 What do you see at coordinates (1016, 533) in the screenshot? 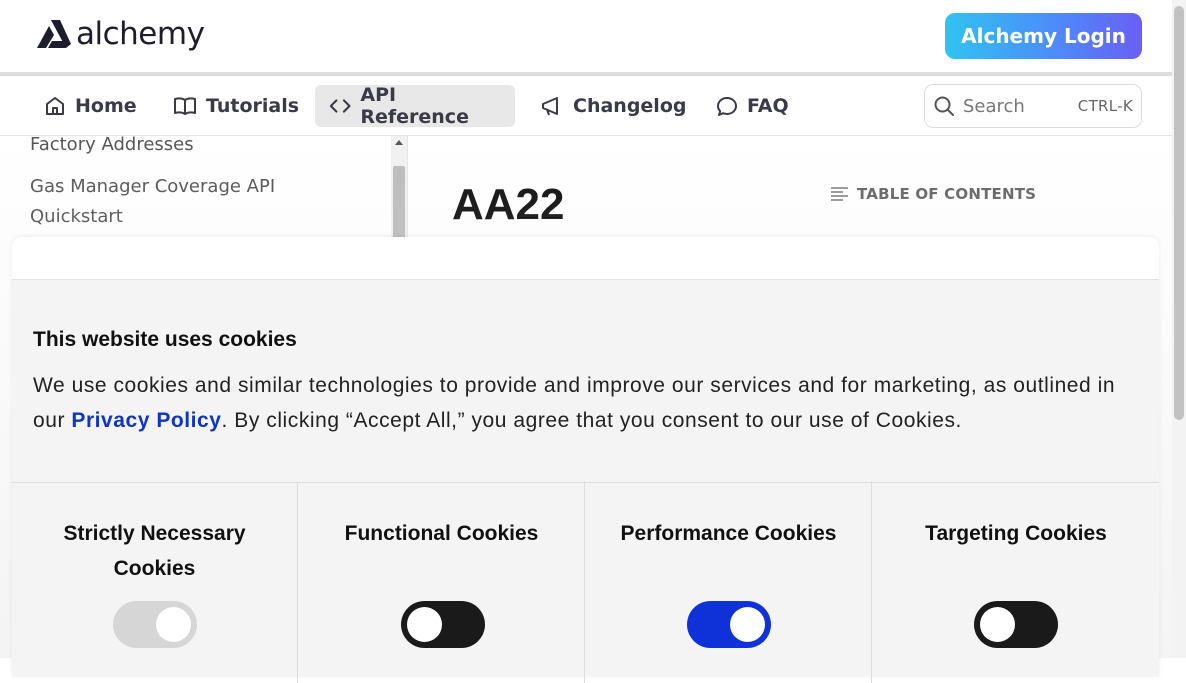
I see `cookie-category-title: Targeting Cookies` at bounding box center [1016, 533].